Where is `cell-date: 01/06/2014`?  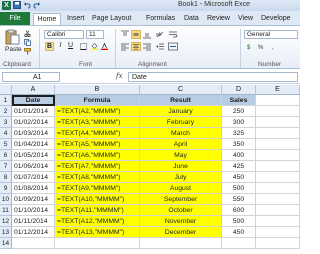
cell-date: 01/06/2014 is located at coordinates (33, 166).